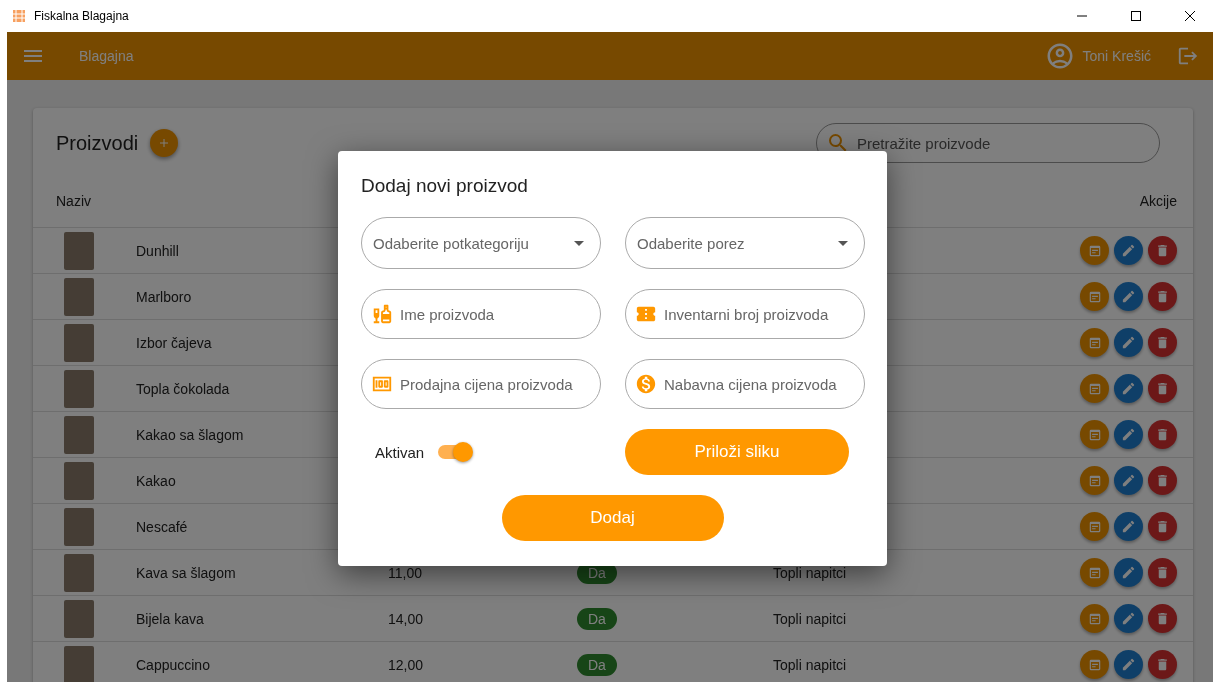 The width and height of the screenshot is (1213, 682). I want to click on product-name: Nescafé, so click(162, 526).